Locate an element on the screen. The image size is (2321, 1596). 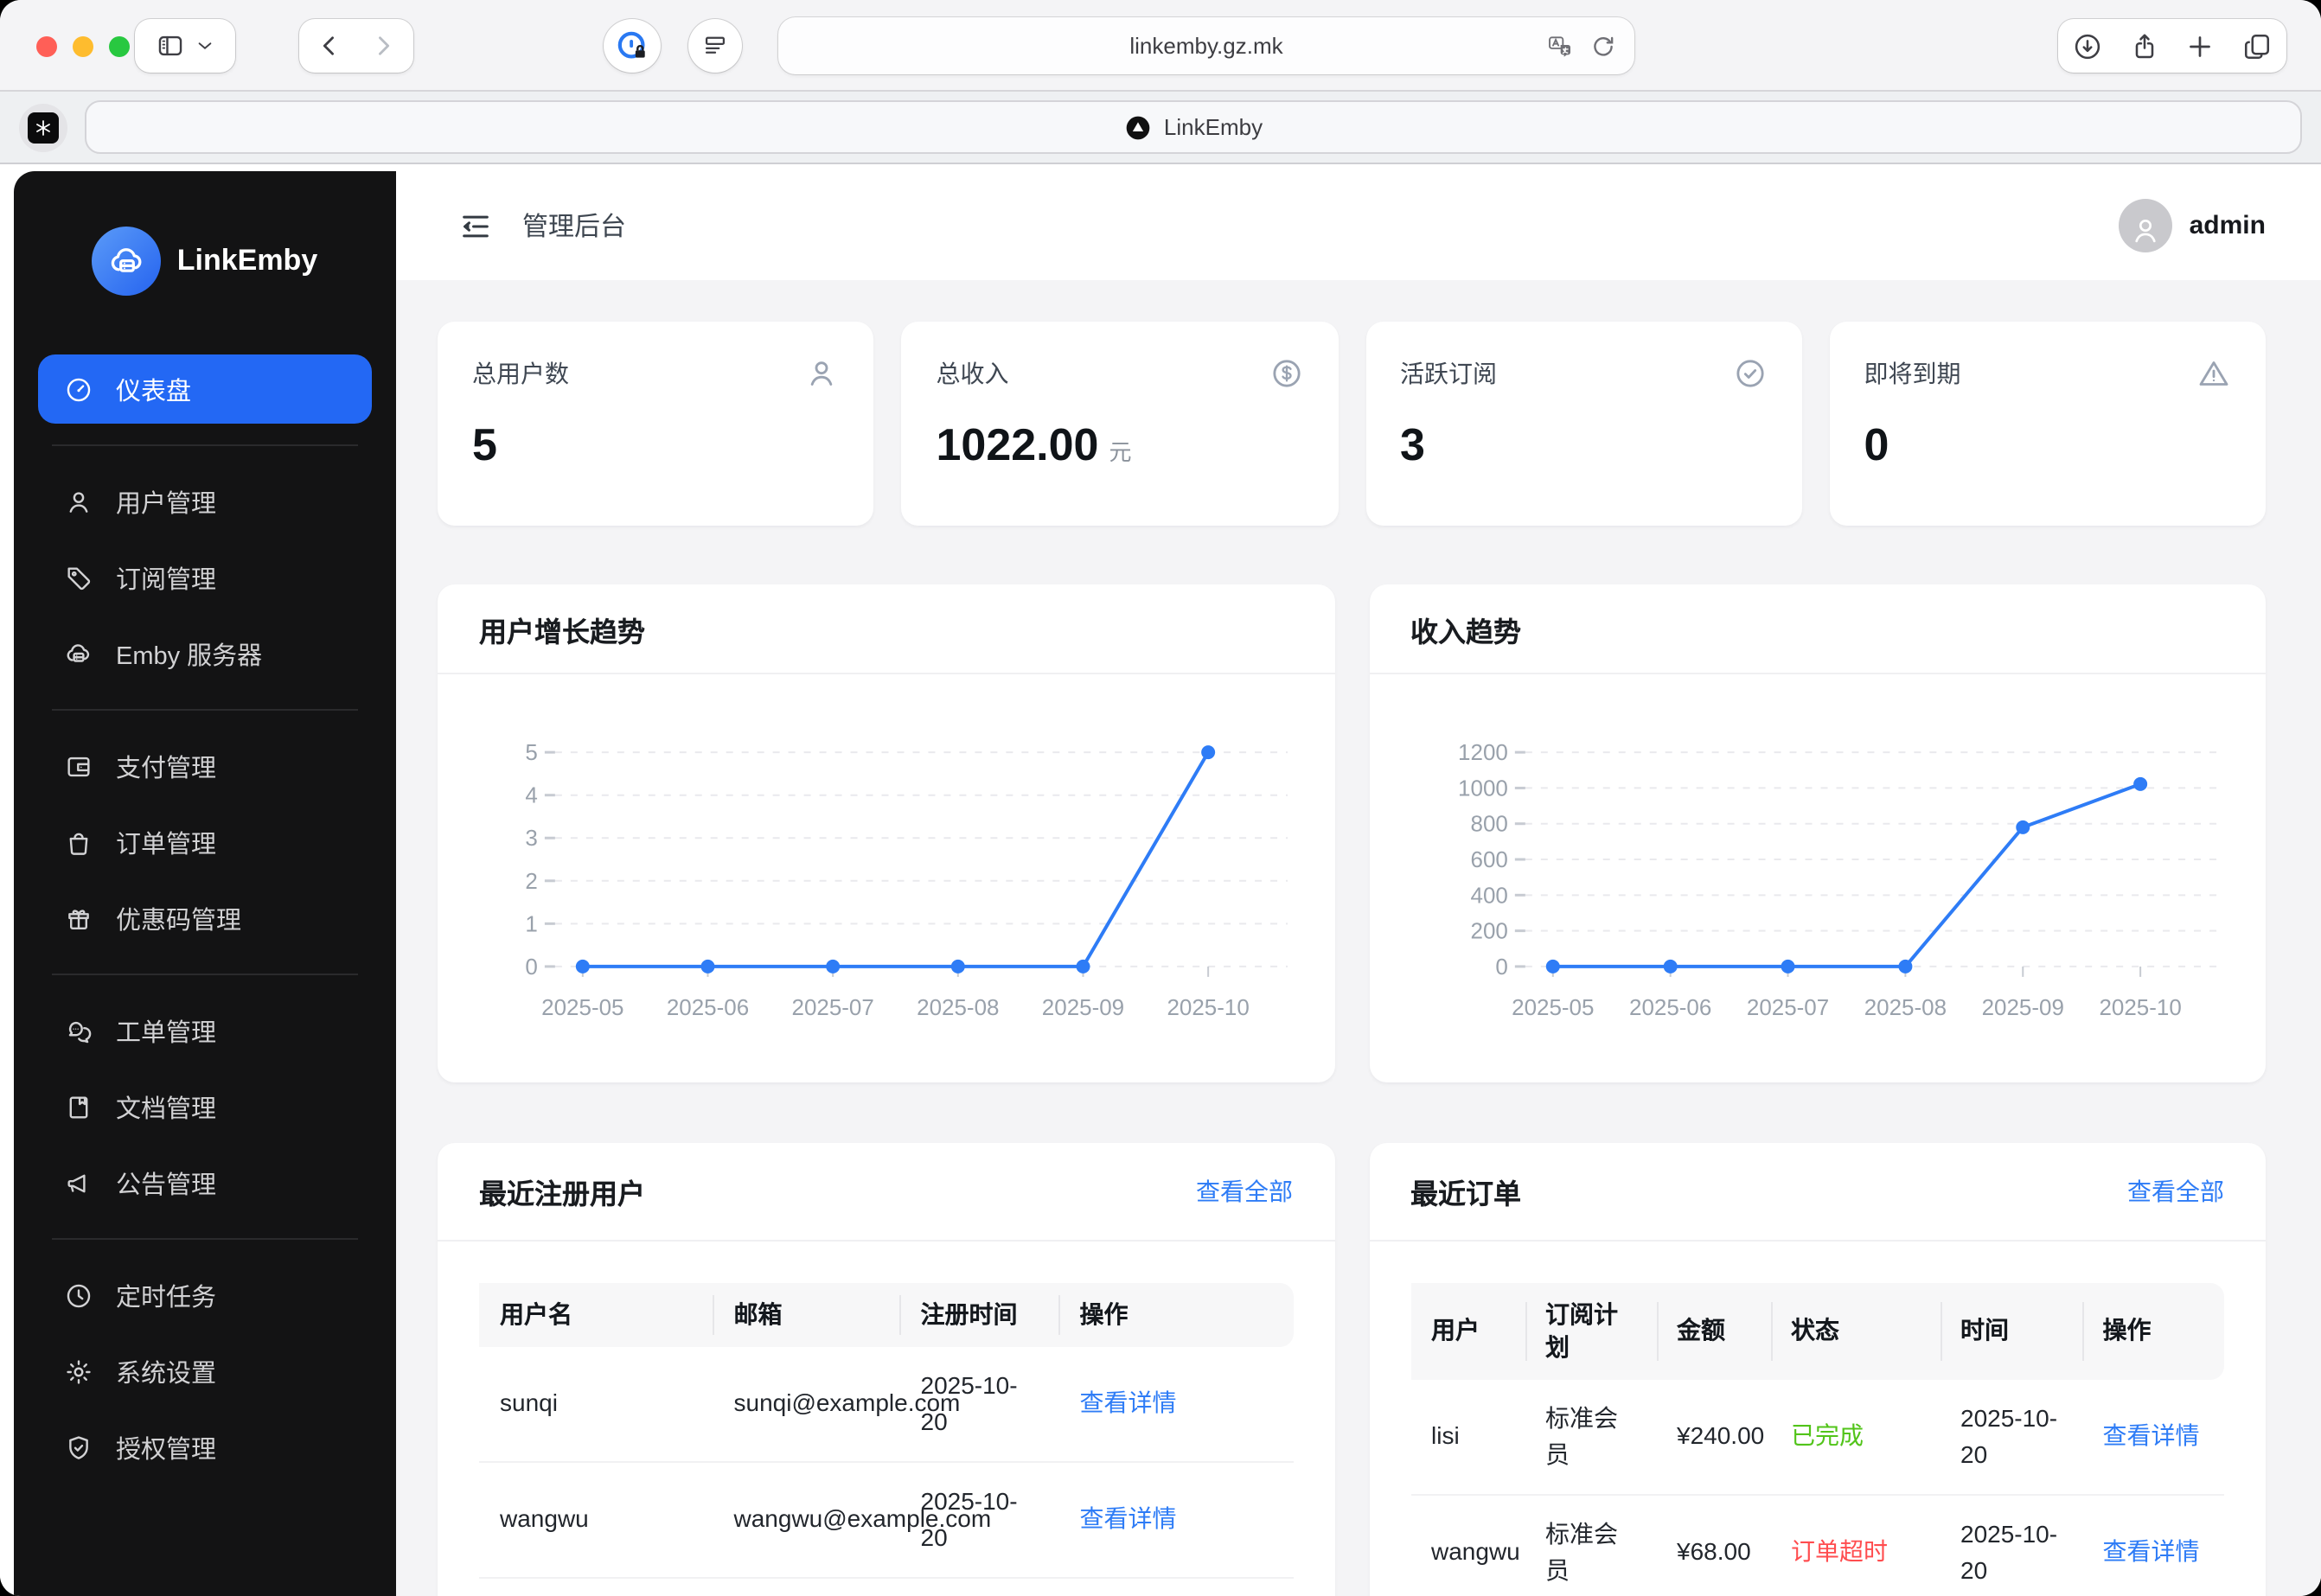
toolbar-actions is located at coordinates (2172, 46).